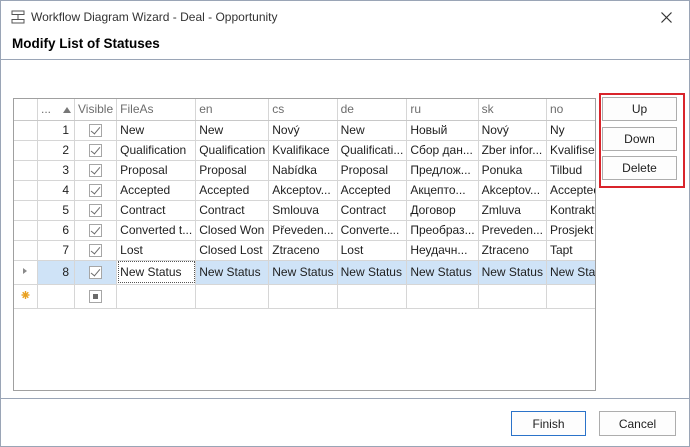  Describe the element at coordinates (372, 170) in the screenshot. I see `cell-de: Proposal` at that location.